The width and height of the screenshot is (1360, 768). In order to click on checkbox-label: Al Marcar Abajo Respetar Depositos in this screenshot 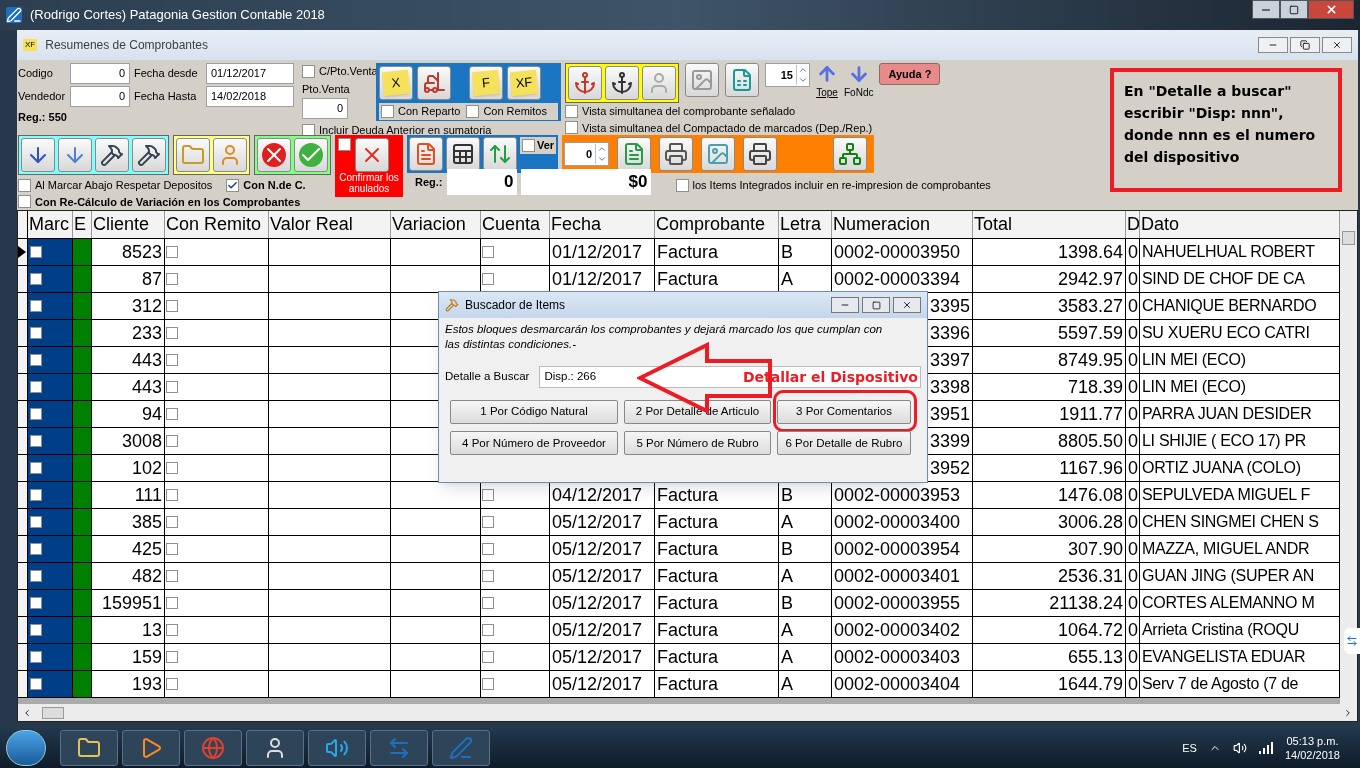, I will do `click(124, 185)`.